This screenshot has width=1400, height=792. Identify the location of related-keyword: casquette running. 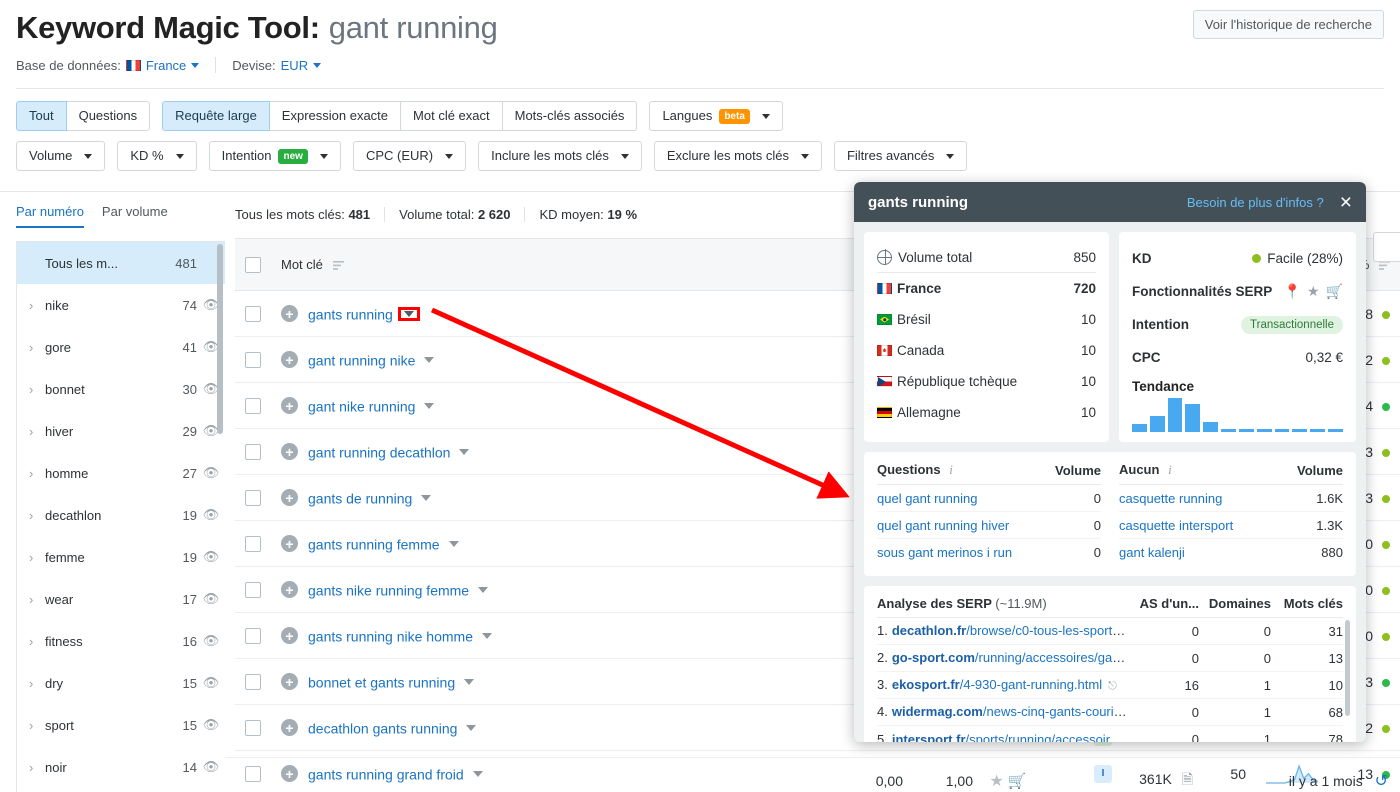
(1217, 498).